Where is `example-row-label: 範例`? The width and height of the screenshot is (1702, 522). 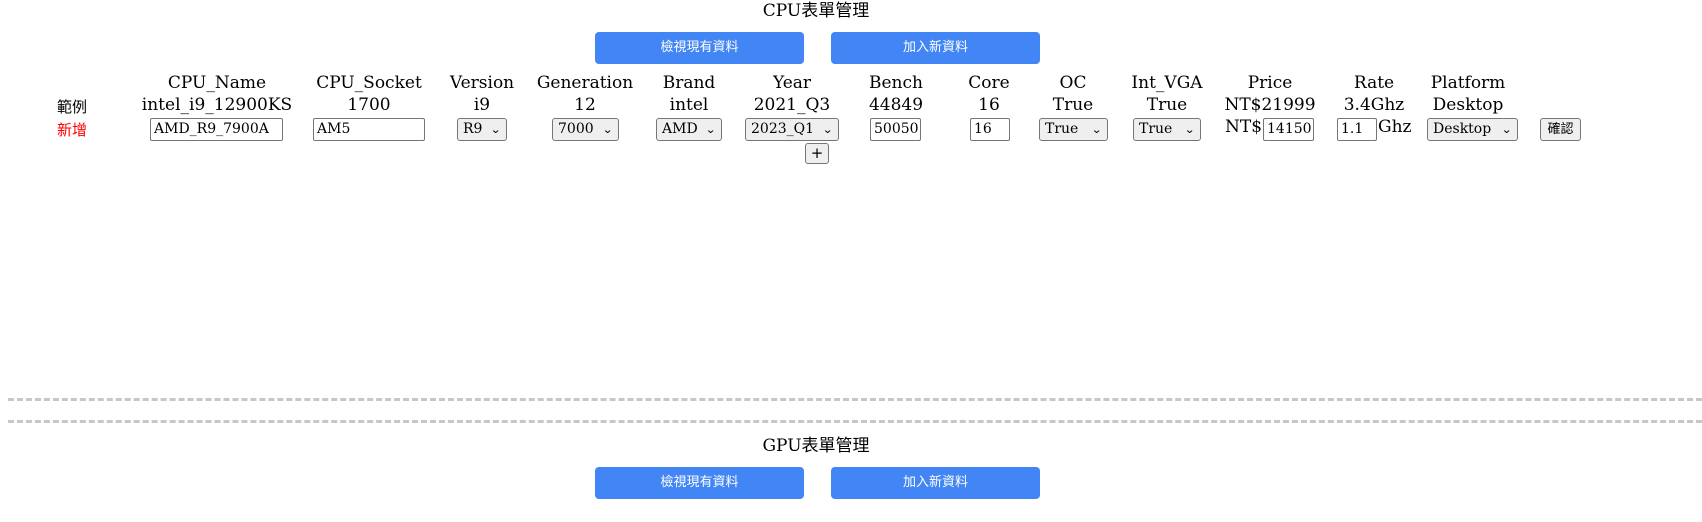
example-row-label: 範例 is located at coordinates (72, 107).